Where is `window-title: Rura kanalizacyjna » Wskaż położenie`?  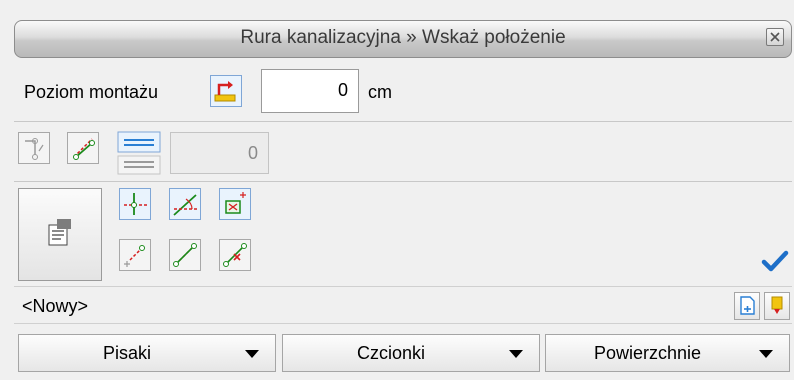 window-title: Rura kanalizacyjna » Wskaż położenie is located at coordinates (403, 37).